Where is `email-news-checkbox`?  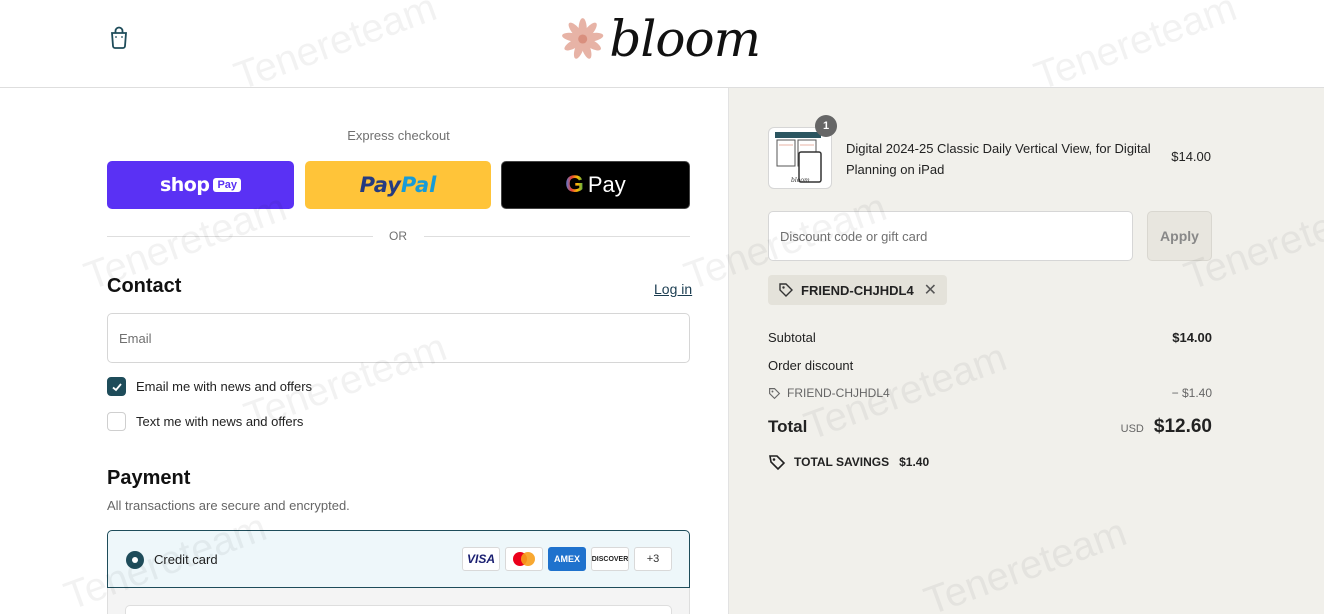
email-news-checkbox is located at coordinates (116, 386).